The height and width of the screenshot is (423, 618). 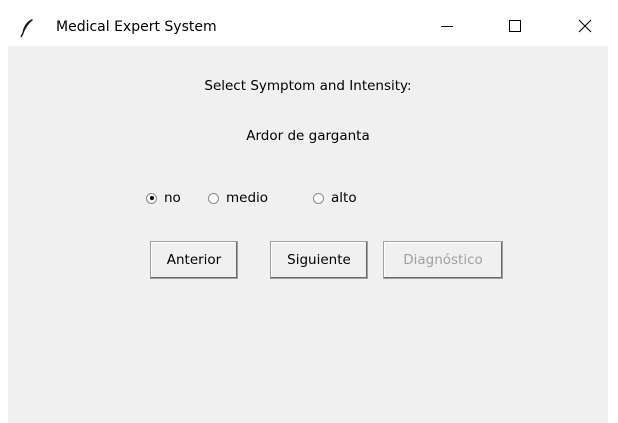 I want to click on close-button, so click(x=585, y=27).